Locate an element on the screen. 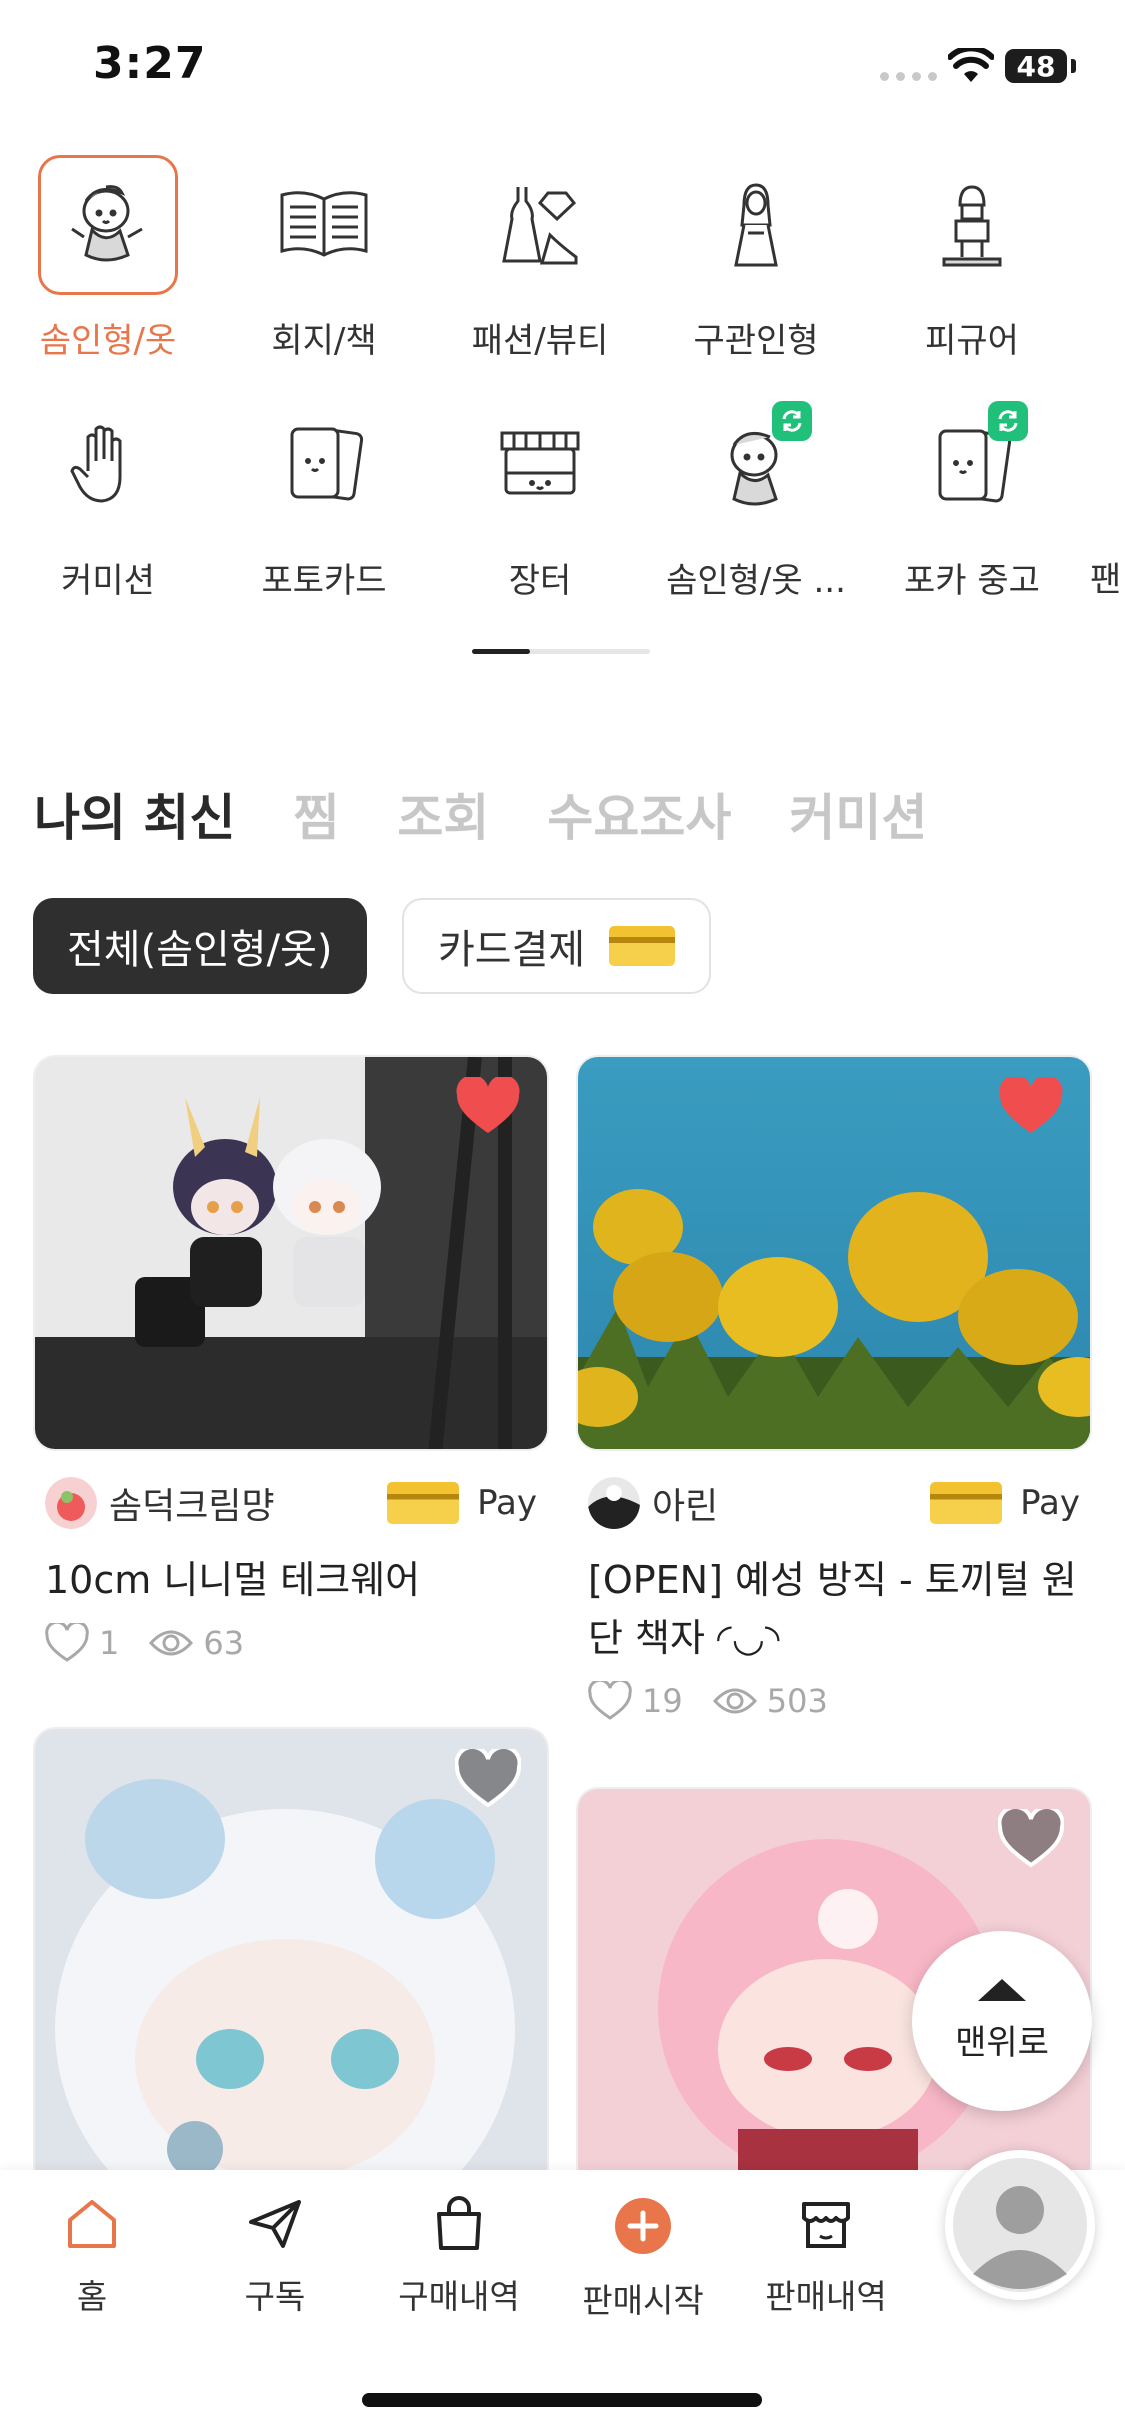 The height and width of the screenshot is (2436, 1125). nav-label: 판매시작 is located at coordinates (643, 2300).